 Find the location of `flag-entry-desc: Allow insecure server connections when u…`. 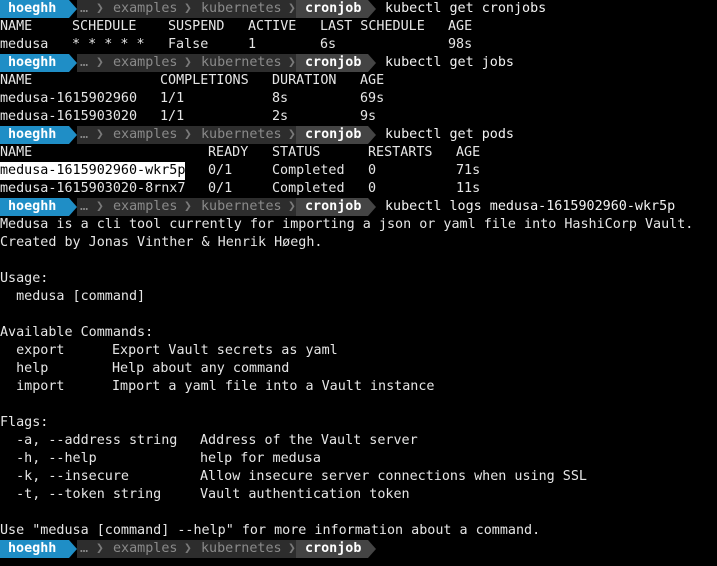

flag-entry-desc: Allow insecure server connections when u… is located at coordinates (393, 476).